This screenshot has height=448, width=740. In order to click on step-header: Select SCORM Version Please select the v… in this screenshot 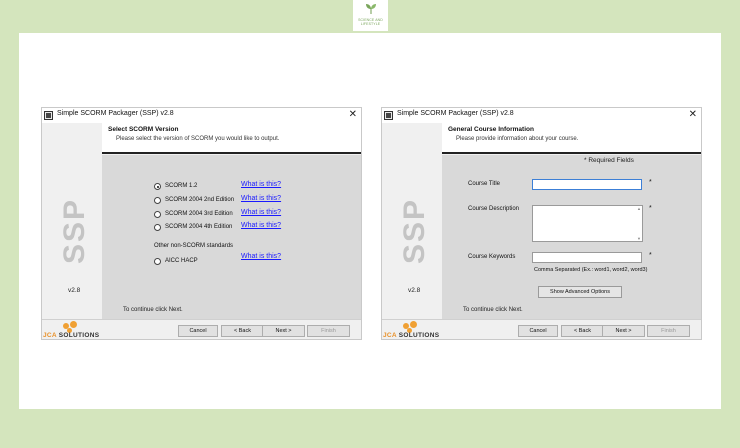, I will do `click(231, 138)`.